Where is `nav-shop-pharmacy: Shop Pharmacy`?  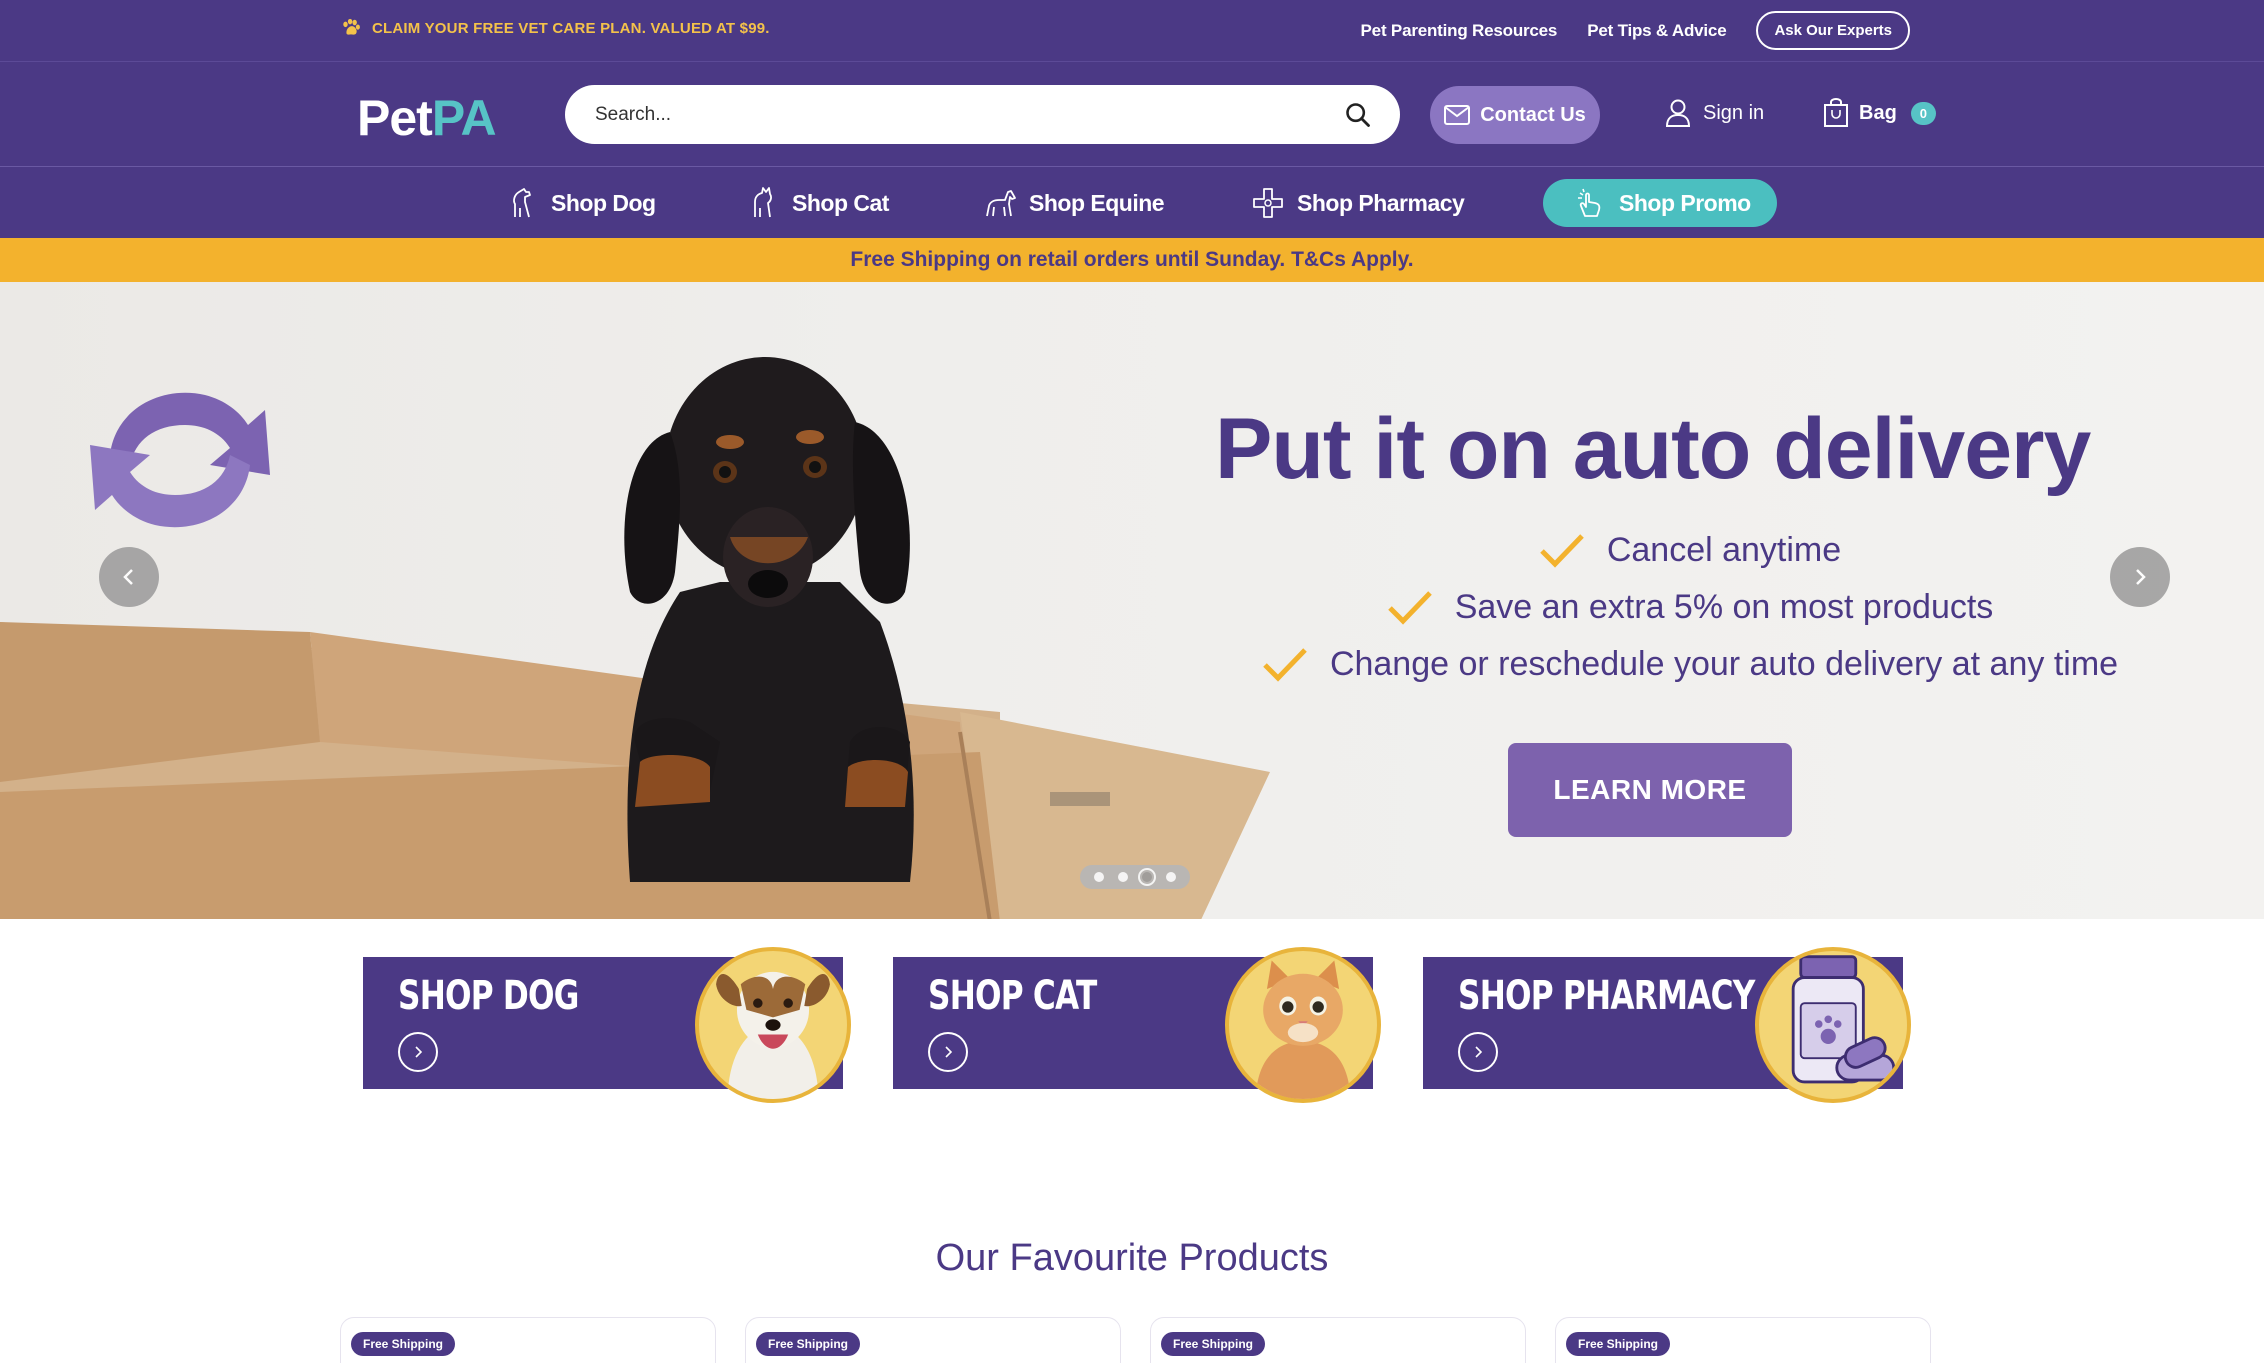
nav-shop-pharmacy: Shop Pharmacy is located at coordinates (1358, 203).